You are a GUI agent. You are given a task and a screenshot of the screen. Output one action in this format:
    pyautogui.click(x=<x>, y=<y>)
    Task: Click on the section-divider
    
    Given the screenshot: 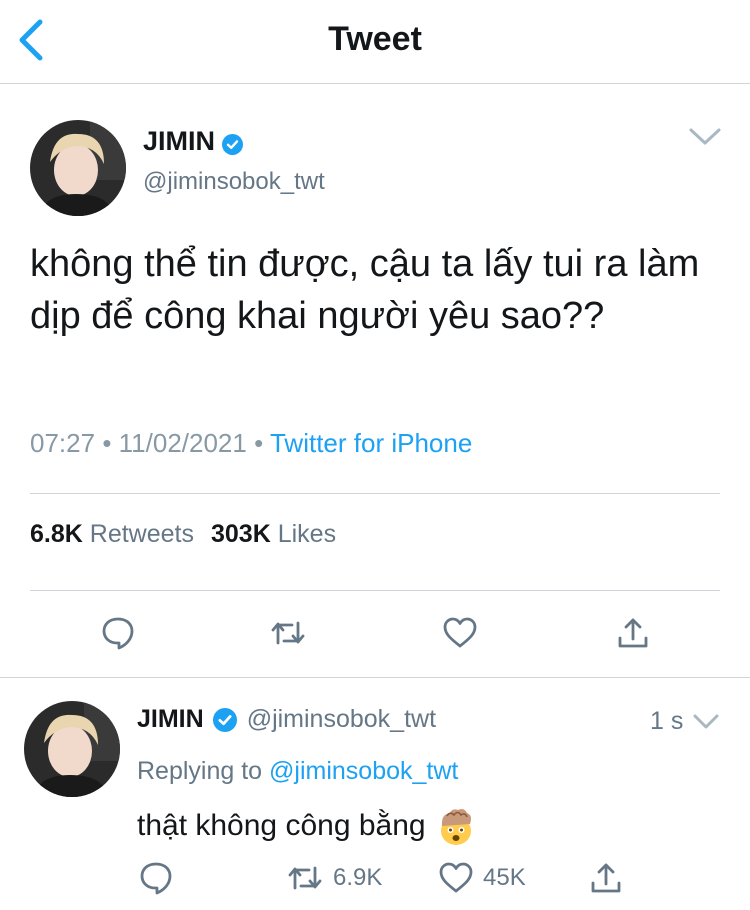 What is the action you would take?
    pyautogui.click(x=375, y=677)
    